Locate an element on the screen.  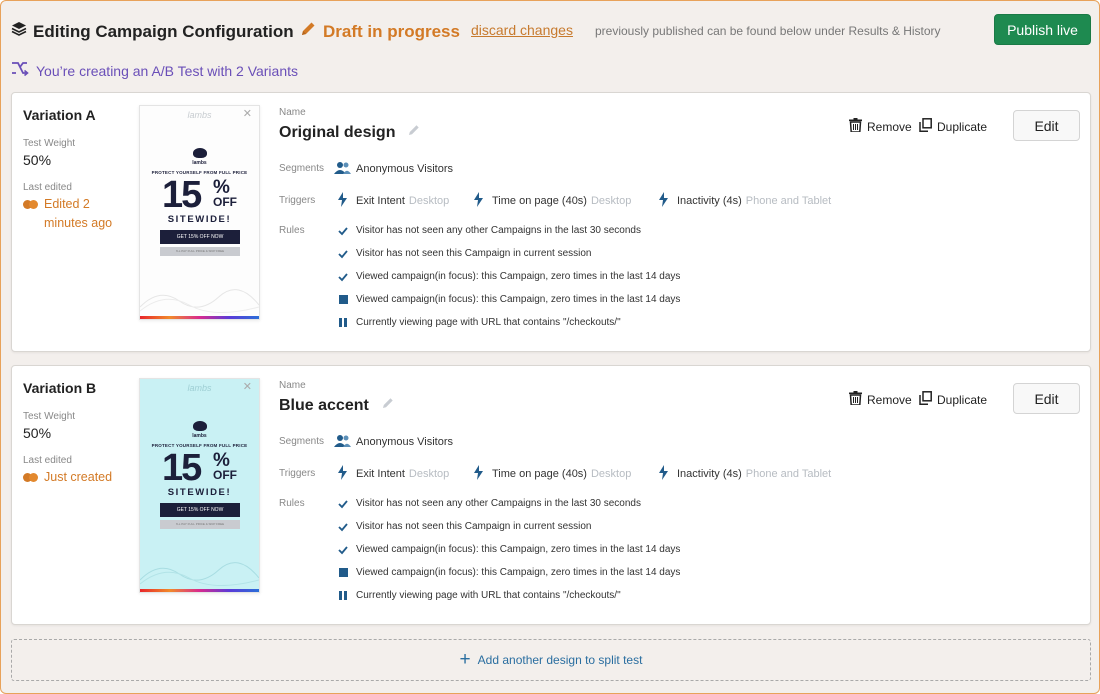
layers-icon is located at coordinates (19, 31).